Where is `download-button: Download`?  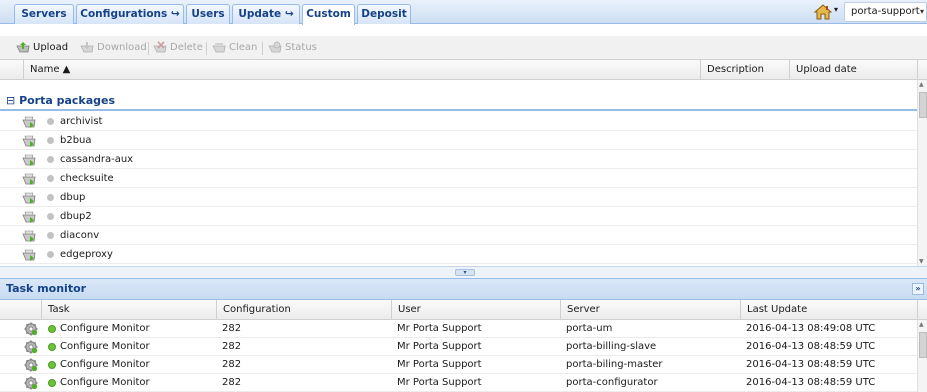 download-button: Download is located at coordinates (113, 48).